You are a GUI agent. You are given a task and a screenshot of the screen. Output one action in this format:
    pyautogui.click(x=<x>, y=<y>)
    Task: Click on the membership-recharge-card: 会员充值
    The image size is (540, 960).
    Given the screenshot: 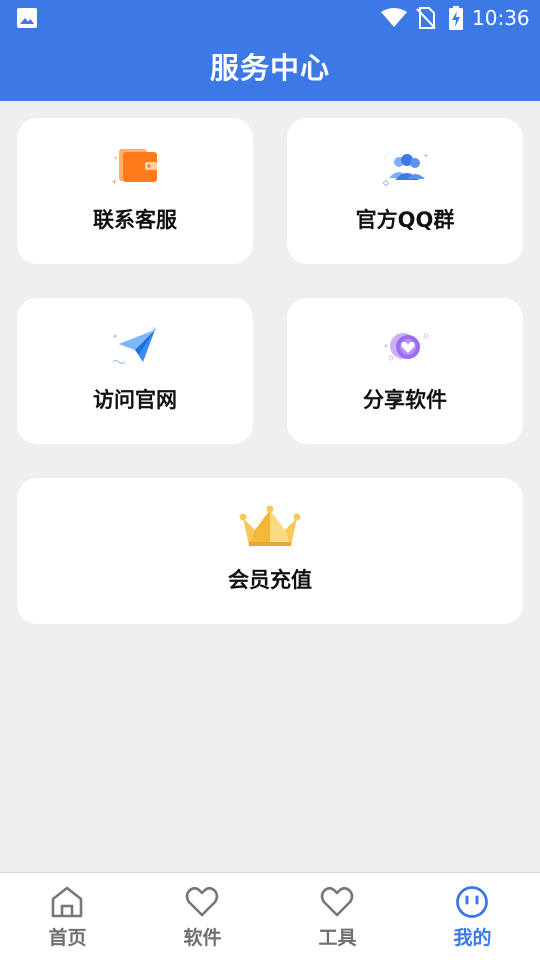 What is the action you would take?
    pyautogui.click(x=270, y=551)
    